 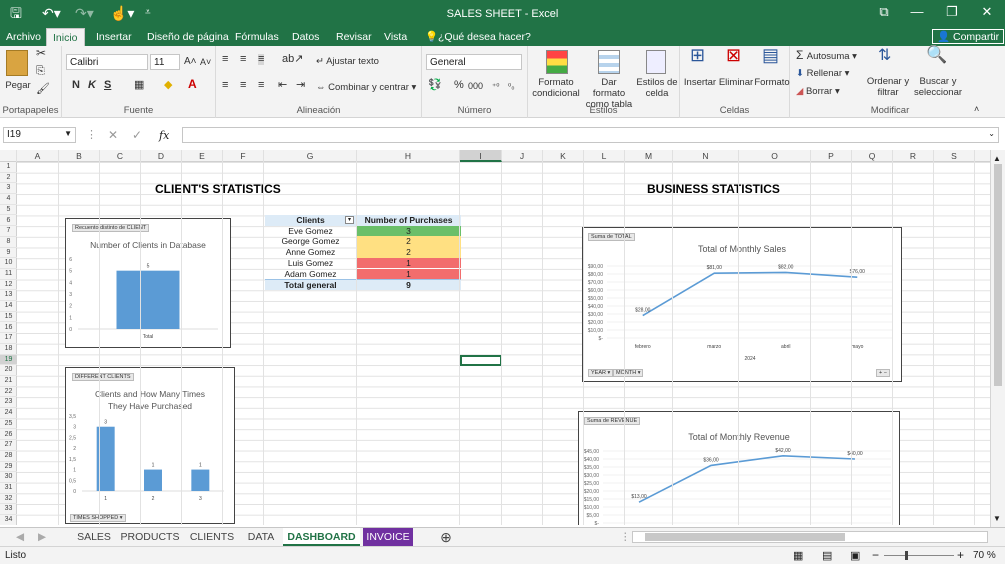 What do you see at coordinates (563, 156) in the screenshot?
I see `column-header: K` at bounding box center [563, 156].